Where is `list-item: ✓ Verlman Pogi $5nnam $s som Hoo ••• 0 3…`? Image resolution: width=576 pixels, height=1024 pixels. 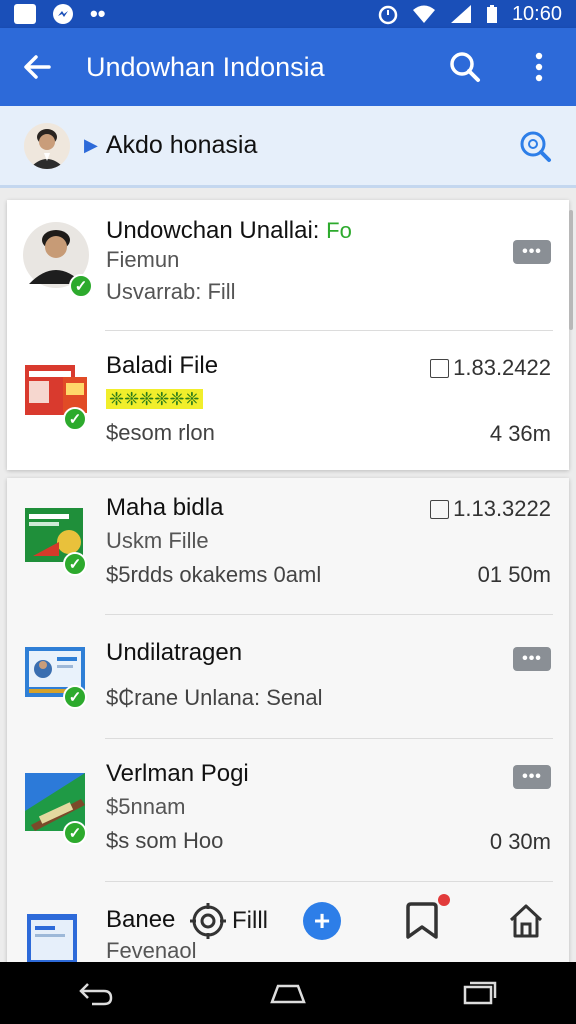
list-item: ✓ Verlman Pogi $5nnam $s som Hoo ••• 0 3… is located at coordinates (288, 810).